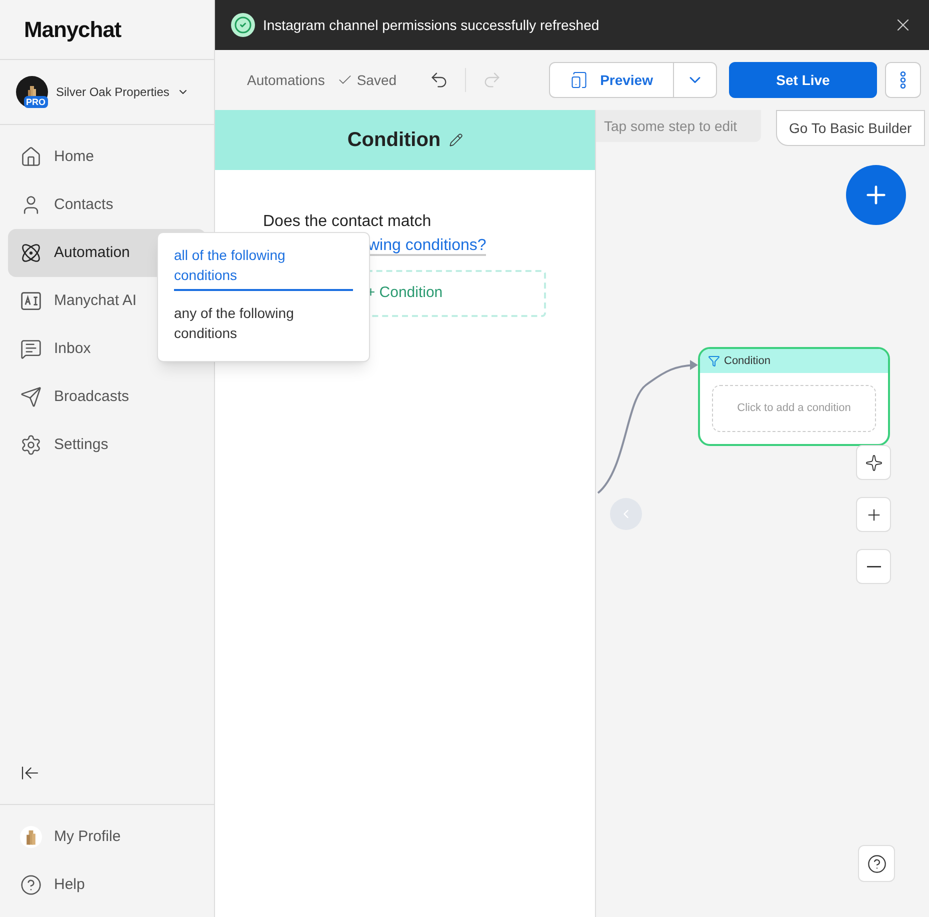 The width and height of the screenshot is (929, 917). Describe the element at coordinates (850, 128) in the screenshot. I see `basic-builder-button: Go To Basic Builder` at that location.